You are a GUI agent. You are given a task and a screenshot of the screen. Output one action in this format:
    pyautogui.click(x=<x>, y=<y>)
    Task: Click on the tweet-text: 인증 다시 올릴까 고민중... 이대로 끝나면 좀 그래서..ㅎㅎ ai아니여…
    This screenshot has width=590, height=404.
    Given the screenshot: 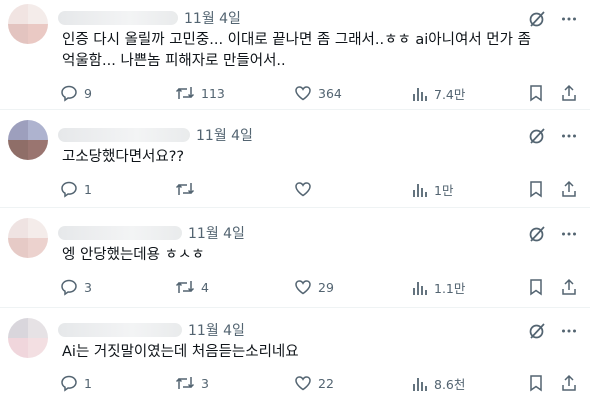 What is the action you would take?
    pyautogui.click(x=296, y=50)
    